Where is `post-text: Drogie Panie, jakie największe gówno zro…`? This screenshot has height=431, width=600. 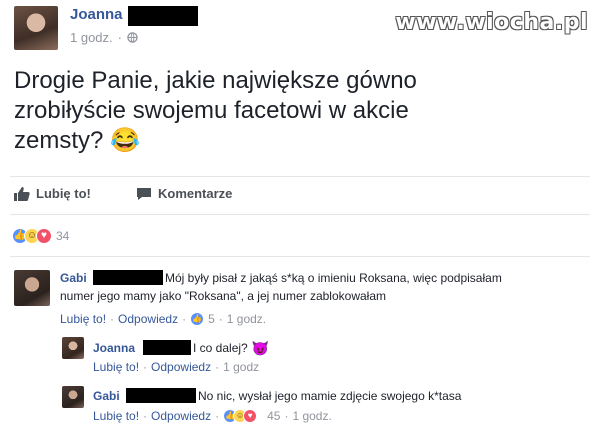
post-text: Drogie Panie, jakie największe gówno zro… is located at coordinates (215, 111).